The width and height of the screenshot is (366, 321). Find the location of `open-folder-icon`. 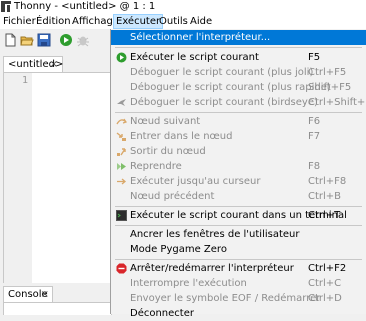

open-folder-icon is located at coordinates (27, 40).